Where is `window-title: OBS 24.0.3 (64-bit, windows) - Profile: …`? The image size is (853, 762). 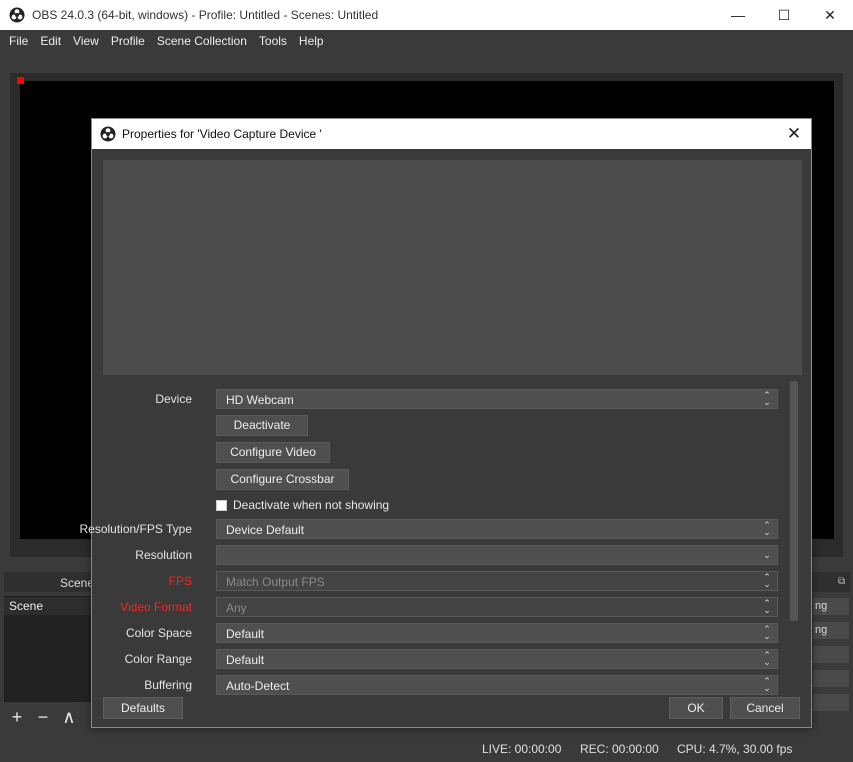 window-title: OBS 24.0.3 (64-bit, windows) - Profile: … is located at coordinates (205, 15).